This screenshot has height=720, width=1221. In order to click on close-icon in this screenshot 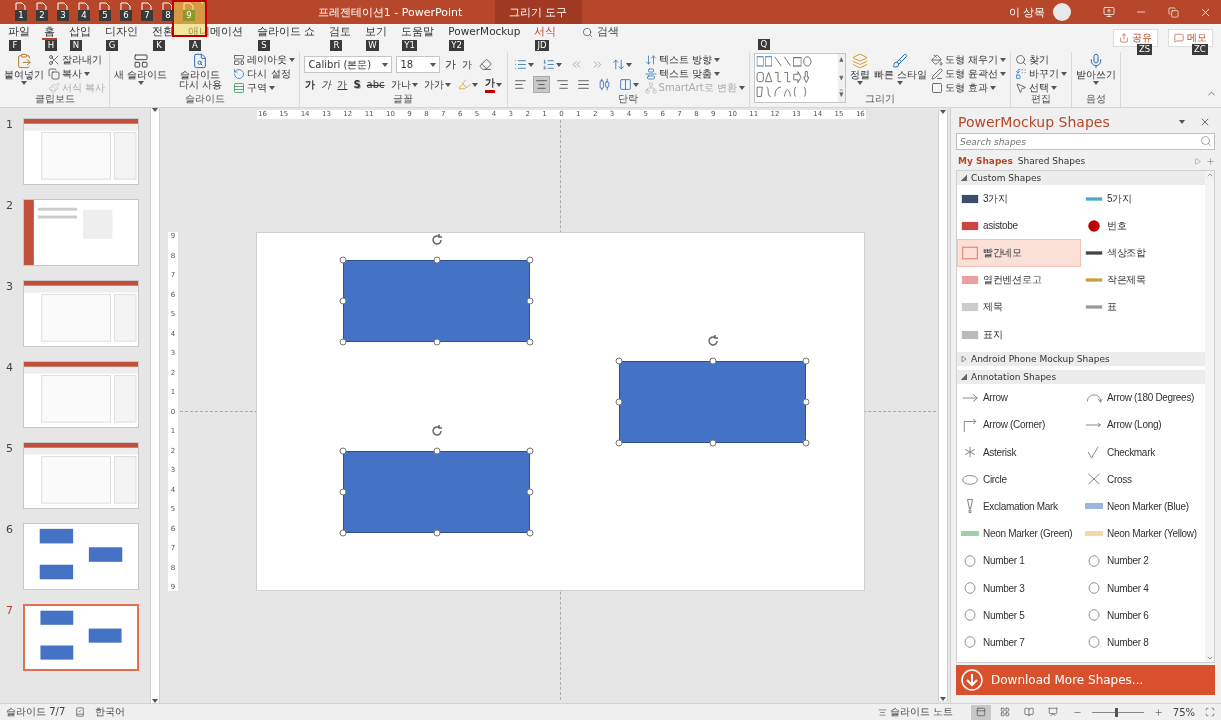, I will do `click(1205, 122)`.